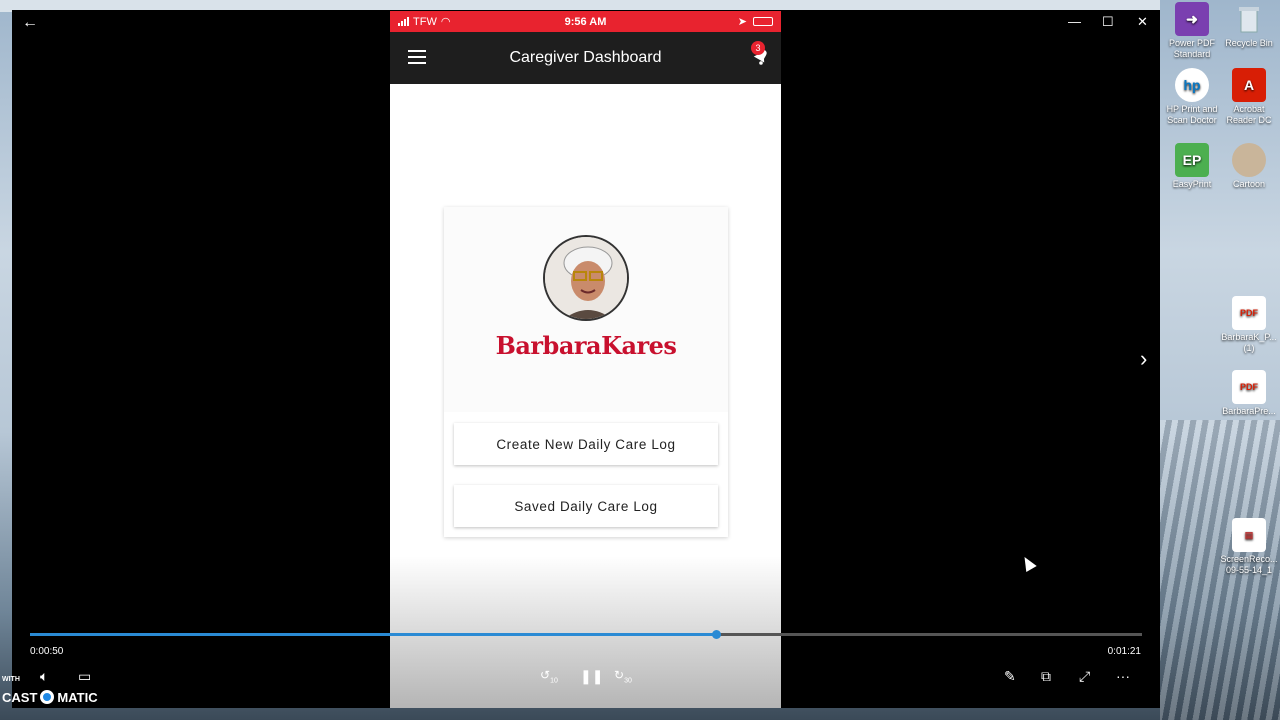 The image size is (1280, 720). Describe the element at coordinates (586, 444) in the screenshot. I see `create-daily-care-log-button: Create New Daily Care Log` at that location.